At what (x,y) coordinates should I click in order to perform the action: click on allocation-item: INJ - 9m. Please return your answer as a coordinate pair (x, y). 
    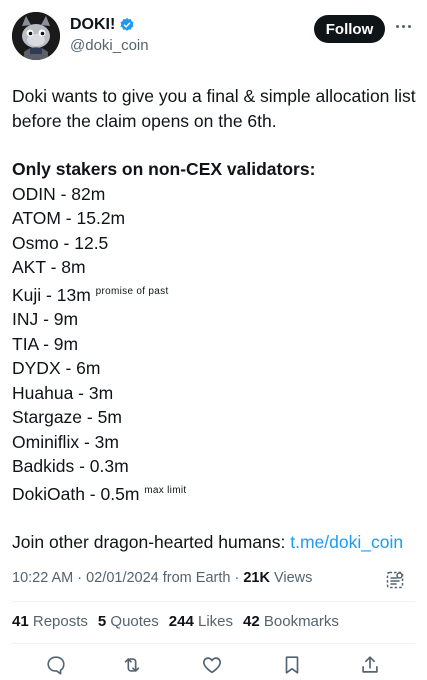
    Looking at the image, I should click on (45, 319).